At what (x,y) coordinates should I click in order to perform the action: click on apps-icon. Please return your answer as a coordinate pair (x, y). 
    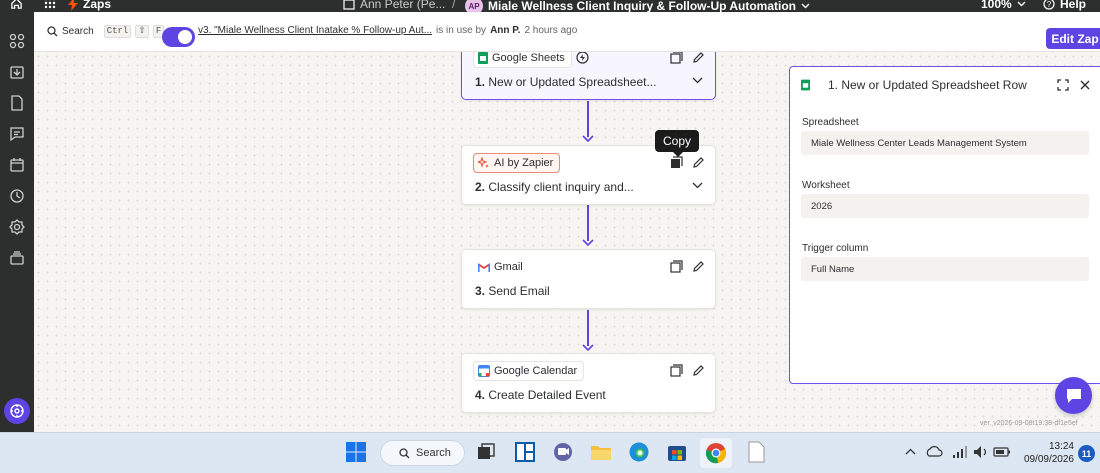
    Looking at the image, I should click on (17, 41).